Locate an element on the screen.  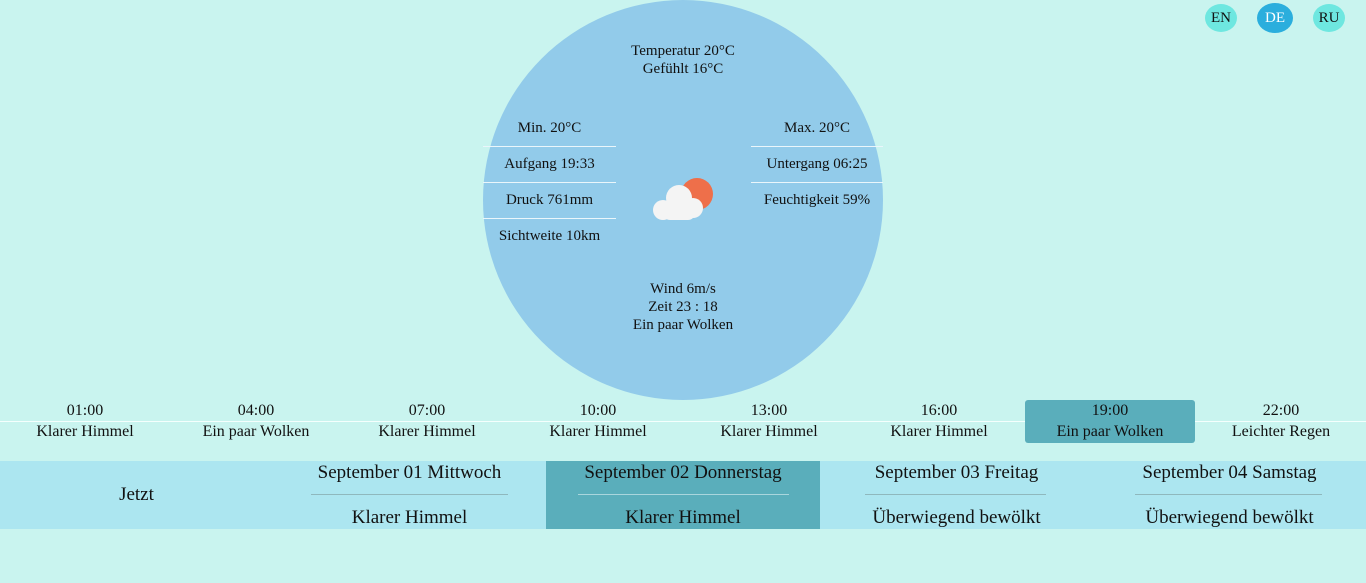
hourly-item: 13:00 Klarer Himmel is located at coordinates (769, 421).